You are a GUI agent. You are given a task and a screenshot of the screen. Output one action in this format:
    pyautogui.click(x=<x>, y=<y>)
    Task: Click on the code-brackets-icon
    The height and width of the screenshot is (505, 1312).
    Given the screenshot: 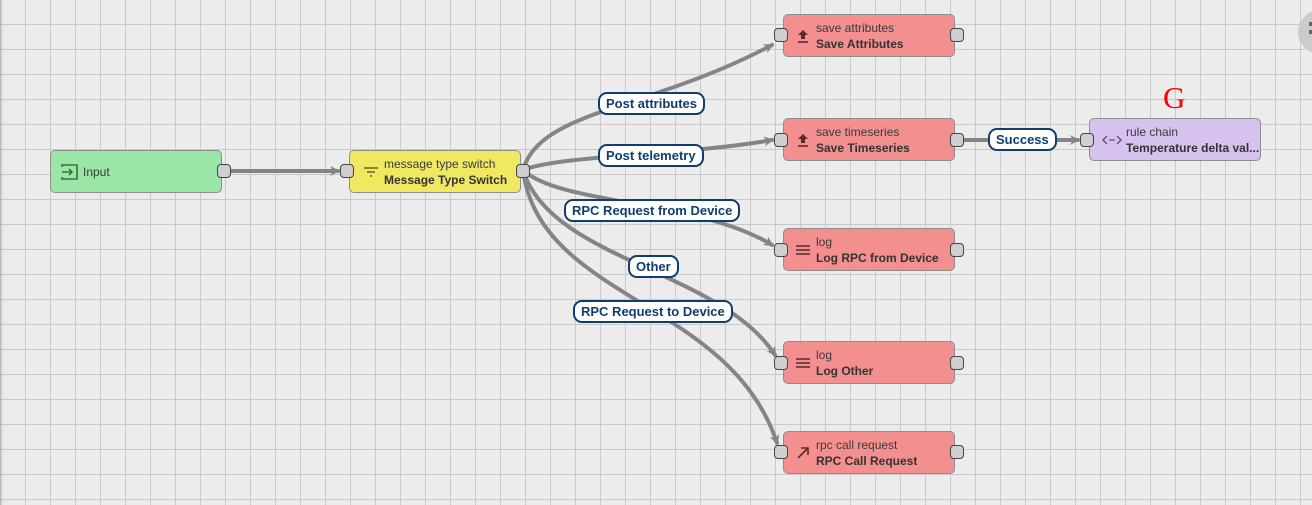 What is the action you would take?
    pyautogui.click(x=1112, y=140)
    